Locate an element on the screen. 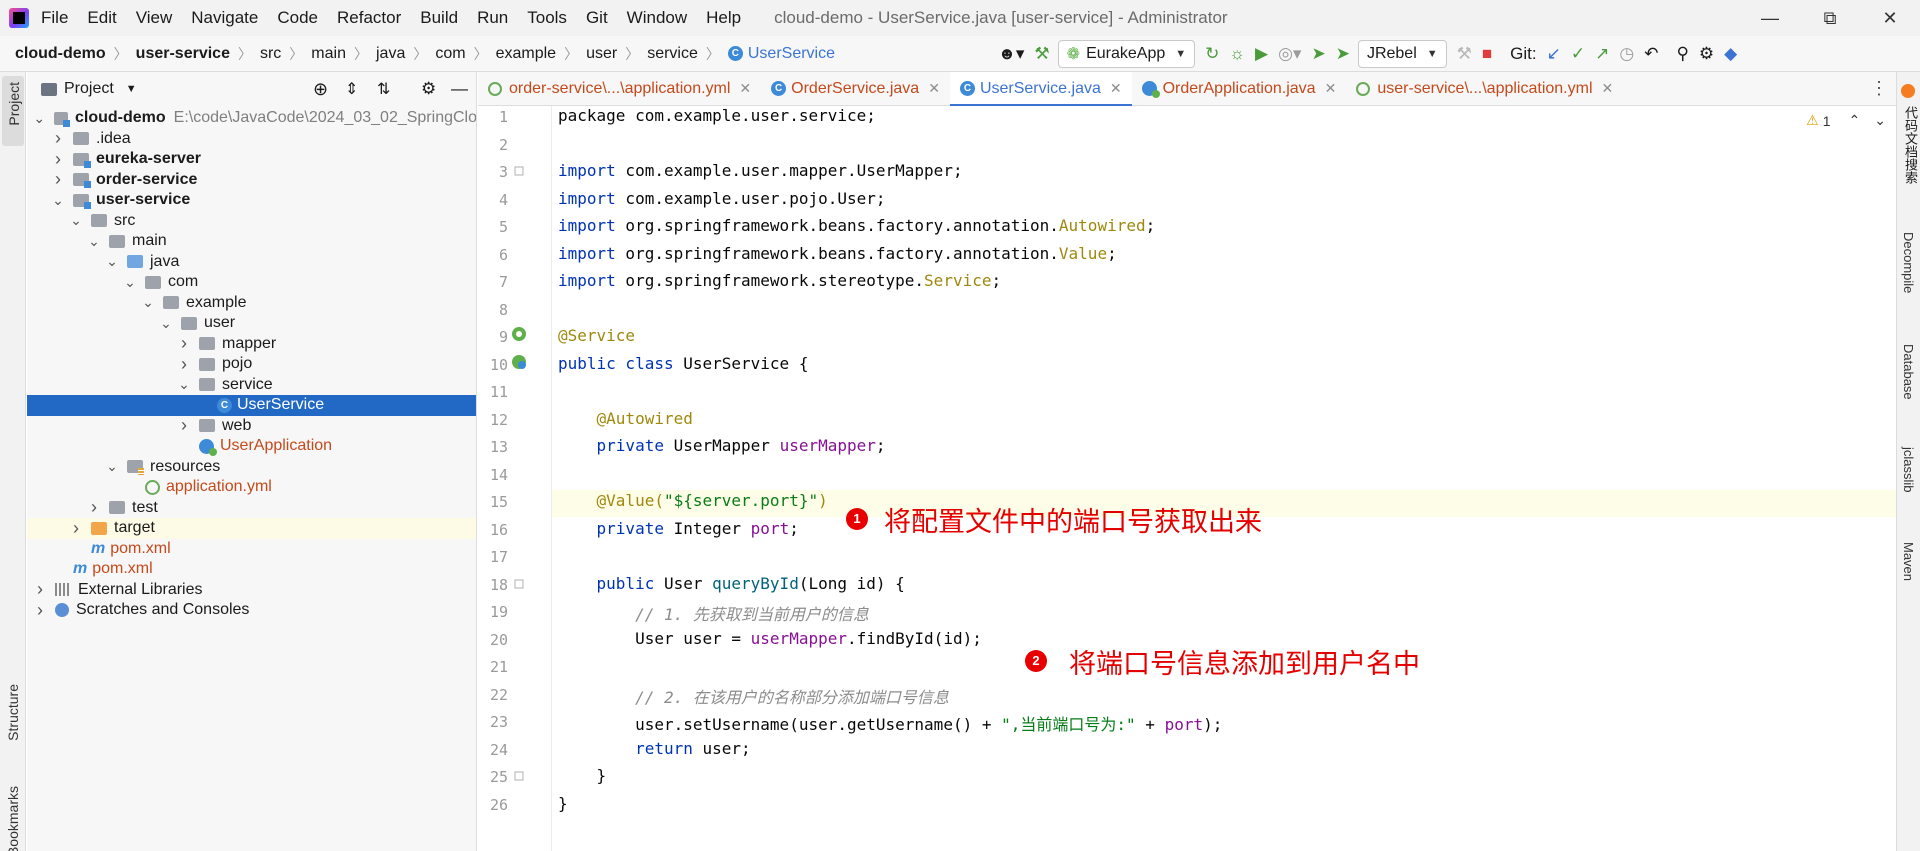 This screenshot has height=851, width=1920. debug-icon: ☼ is located at coordinates (1237, 54).